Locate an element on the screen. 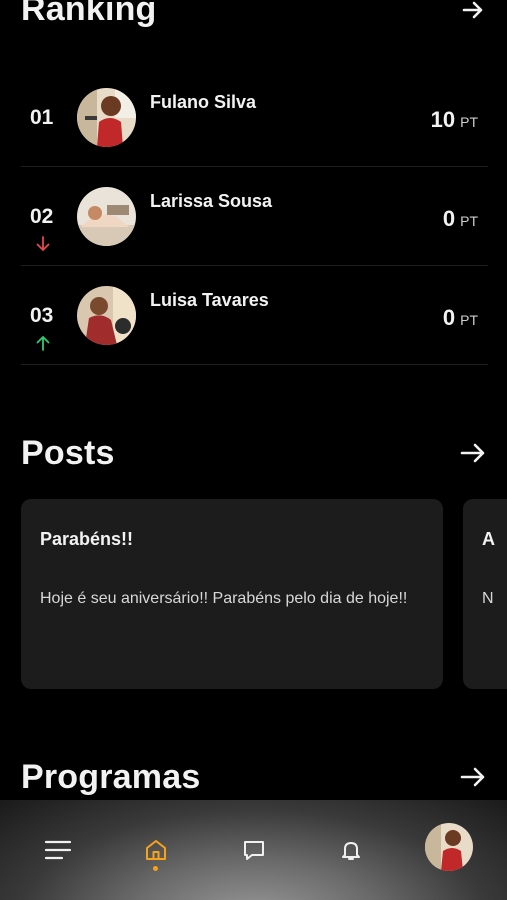 This screenshot has width=507, height=900. posts-header: Posts is located at coordinates (254, 453).